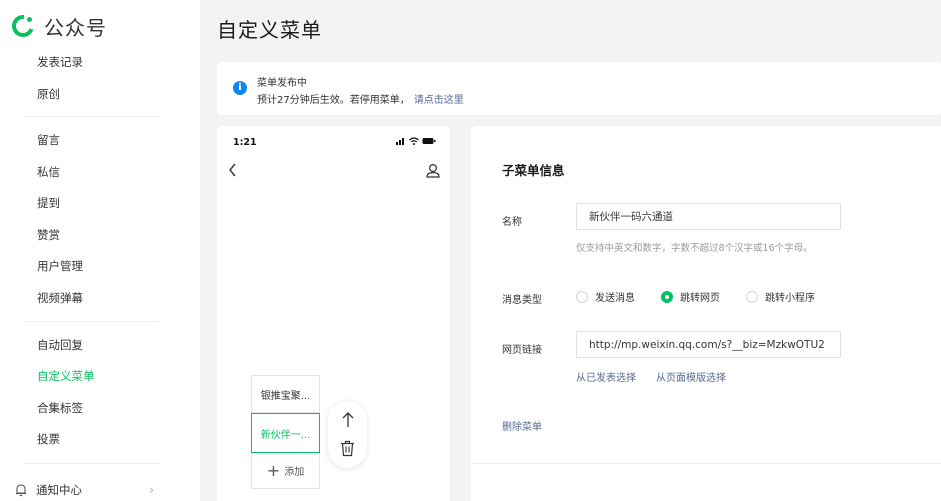  What do you see at coordinates (706, 463) in the screenshot?
I see `panel-divider` at bounding box center [706, 463].